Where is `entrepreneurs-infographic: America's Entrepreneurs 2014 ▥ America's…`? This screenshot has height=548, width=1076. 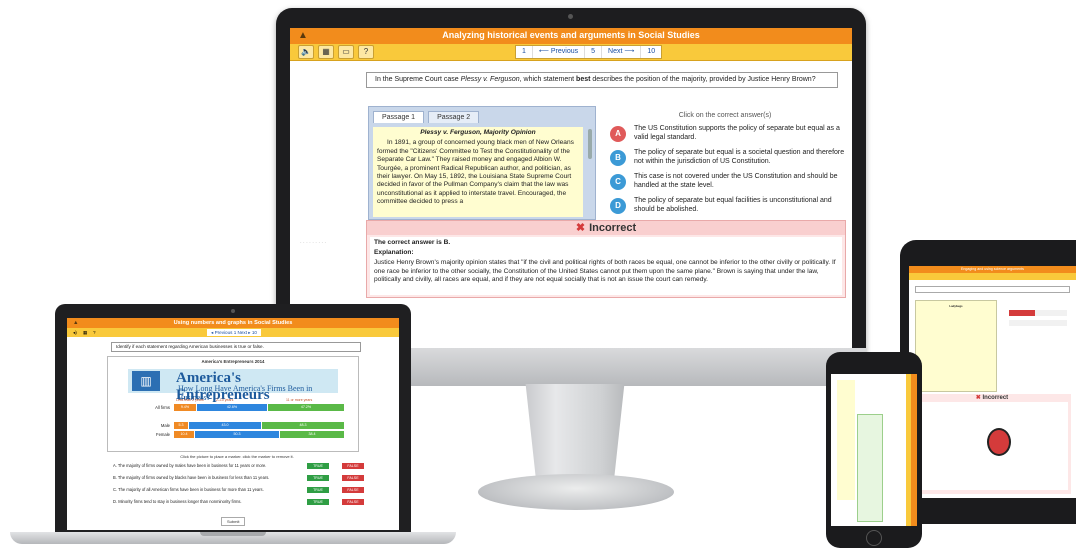
entrepreneurs-infographic: America's Entrepreneurs 2014 ▥ America's… is located at coordinates (233, 404).